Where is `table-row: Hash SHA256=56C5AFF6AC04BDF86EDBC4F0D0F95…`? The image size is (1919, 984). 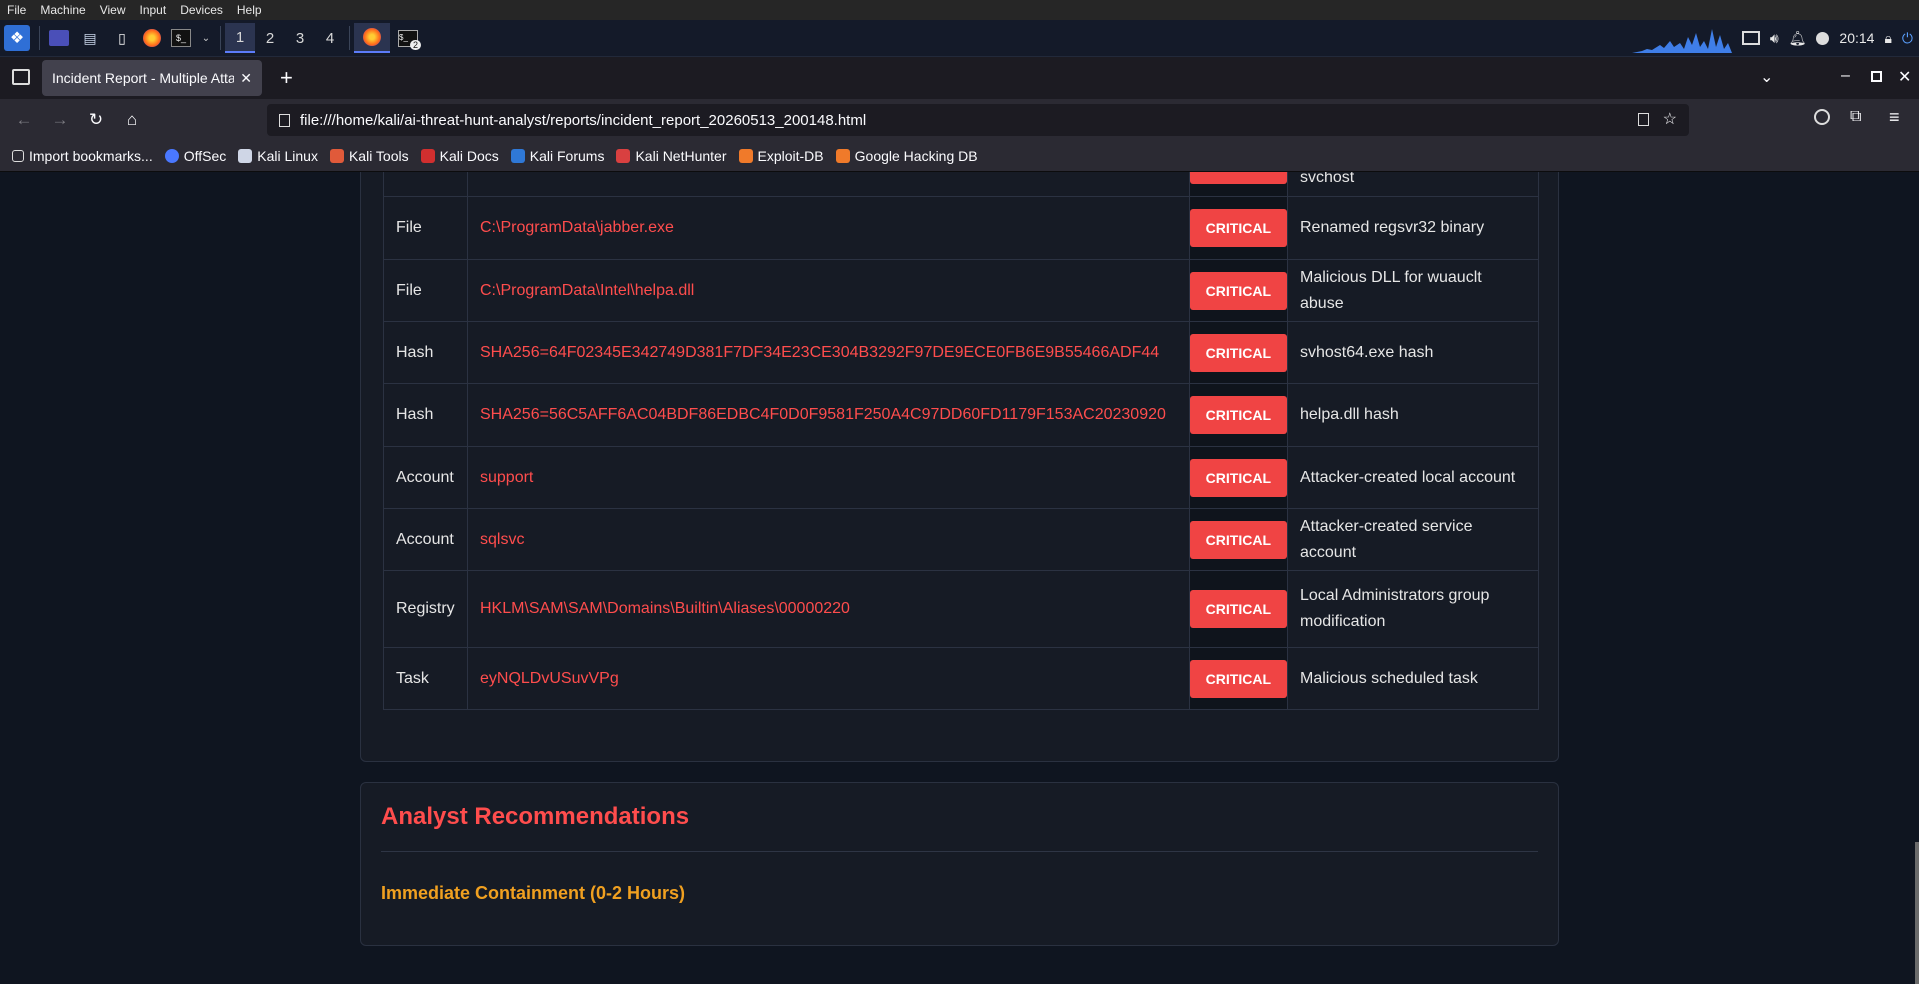 table-row: Hash SHA256=56C5AFF6AC04BDF86EDBC4F0D0F95… is located at coordinates (961, 415).